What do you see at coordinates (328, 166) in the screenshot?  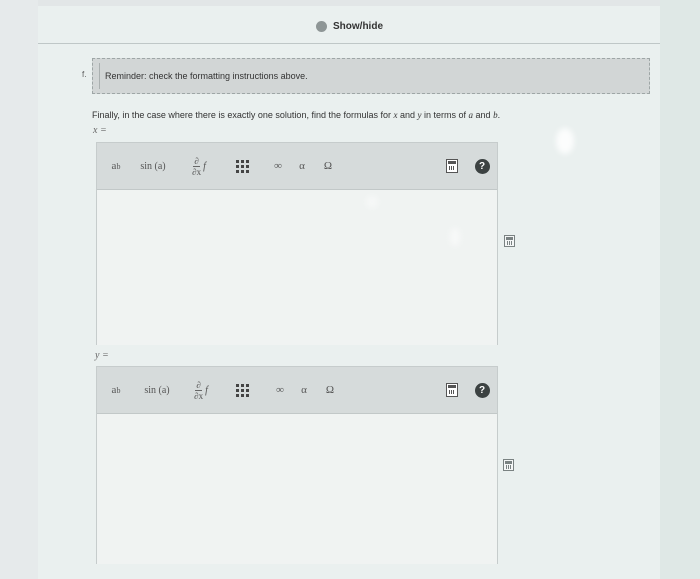 I see `x-omega-button: Ω` at bounding box center [328, 166].